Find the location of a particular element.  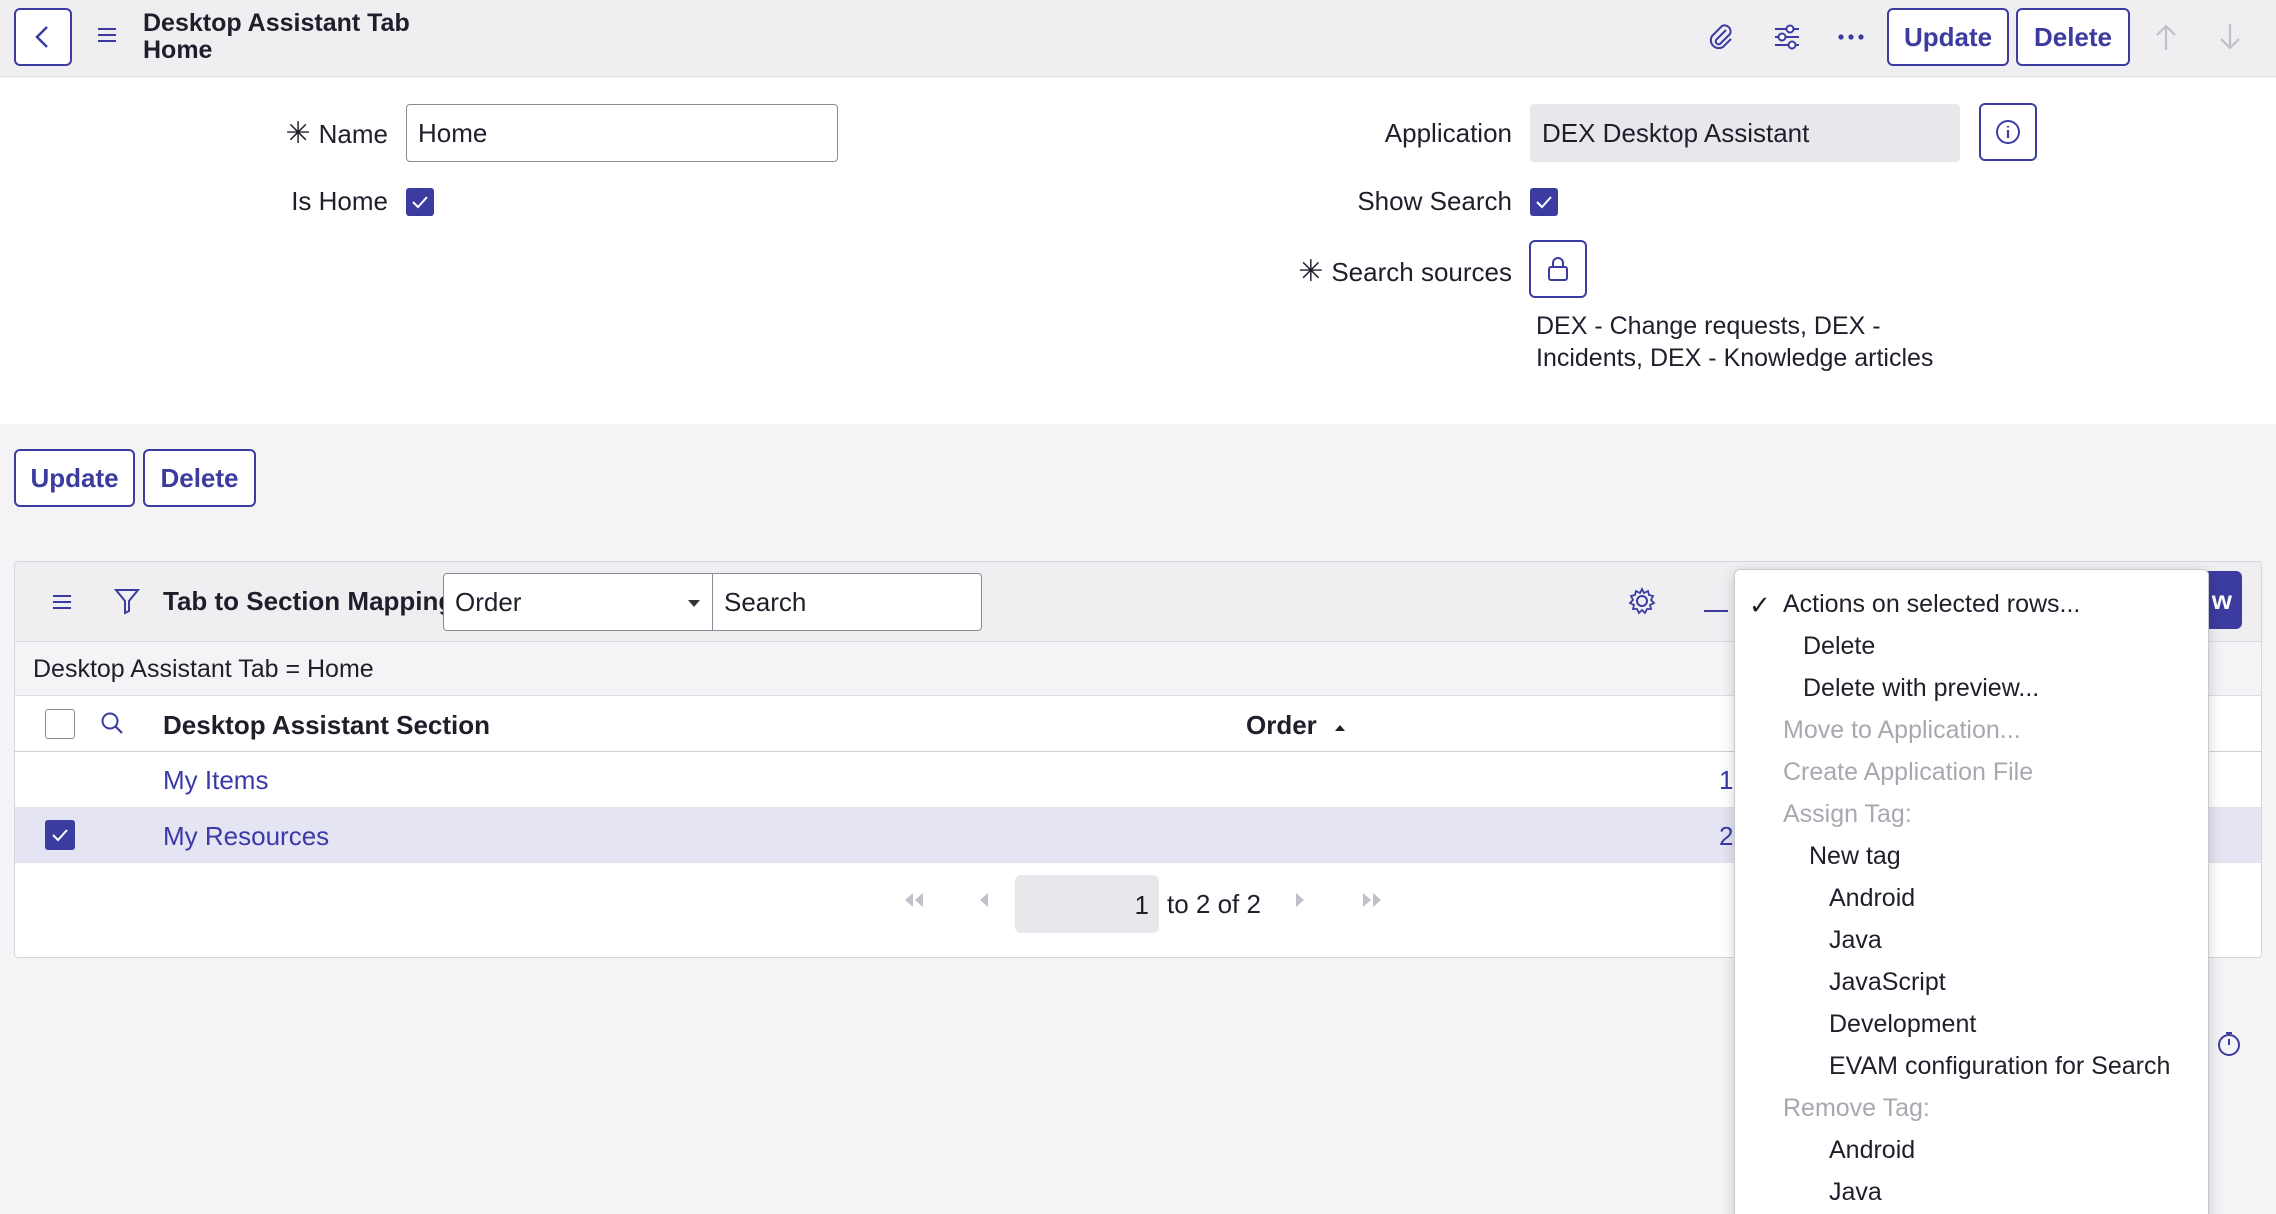

application-label: Application is located at coordinates (1448, 133).